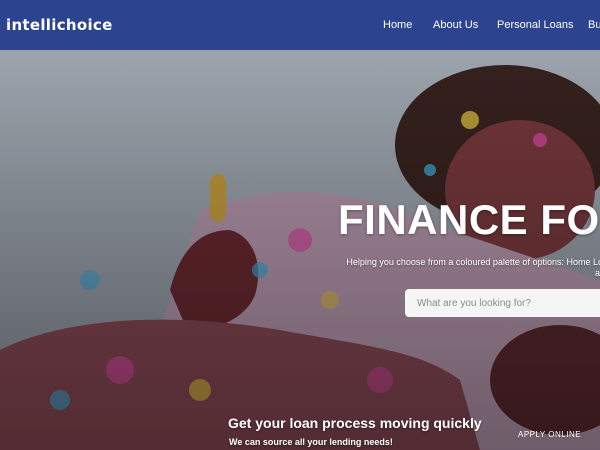 The width and height of the screenshot is (600, 450). I want to click on apply-online-link: APPLY ONLINE, so click(549, 434).